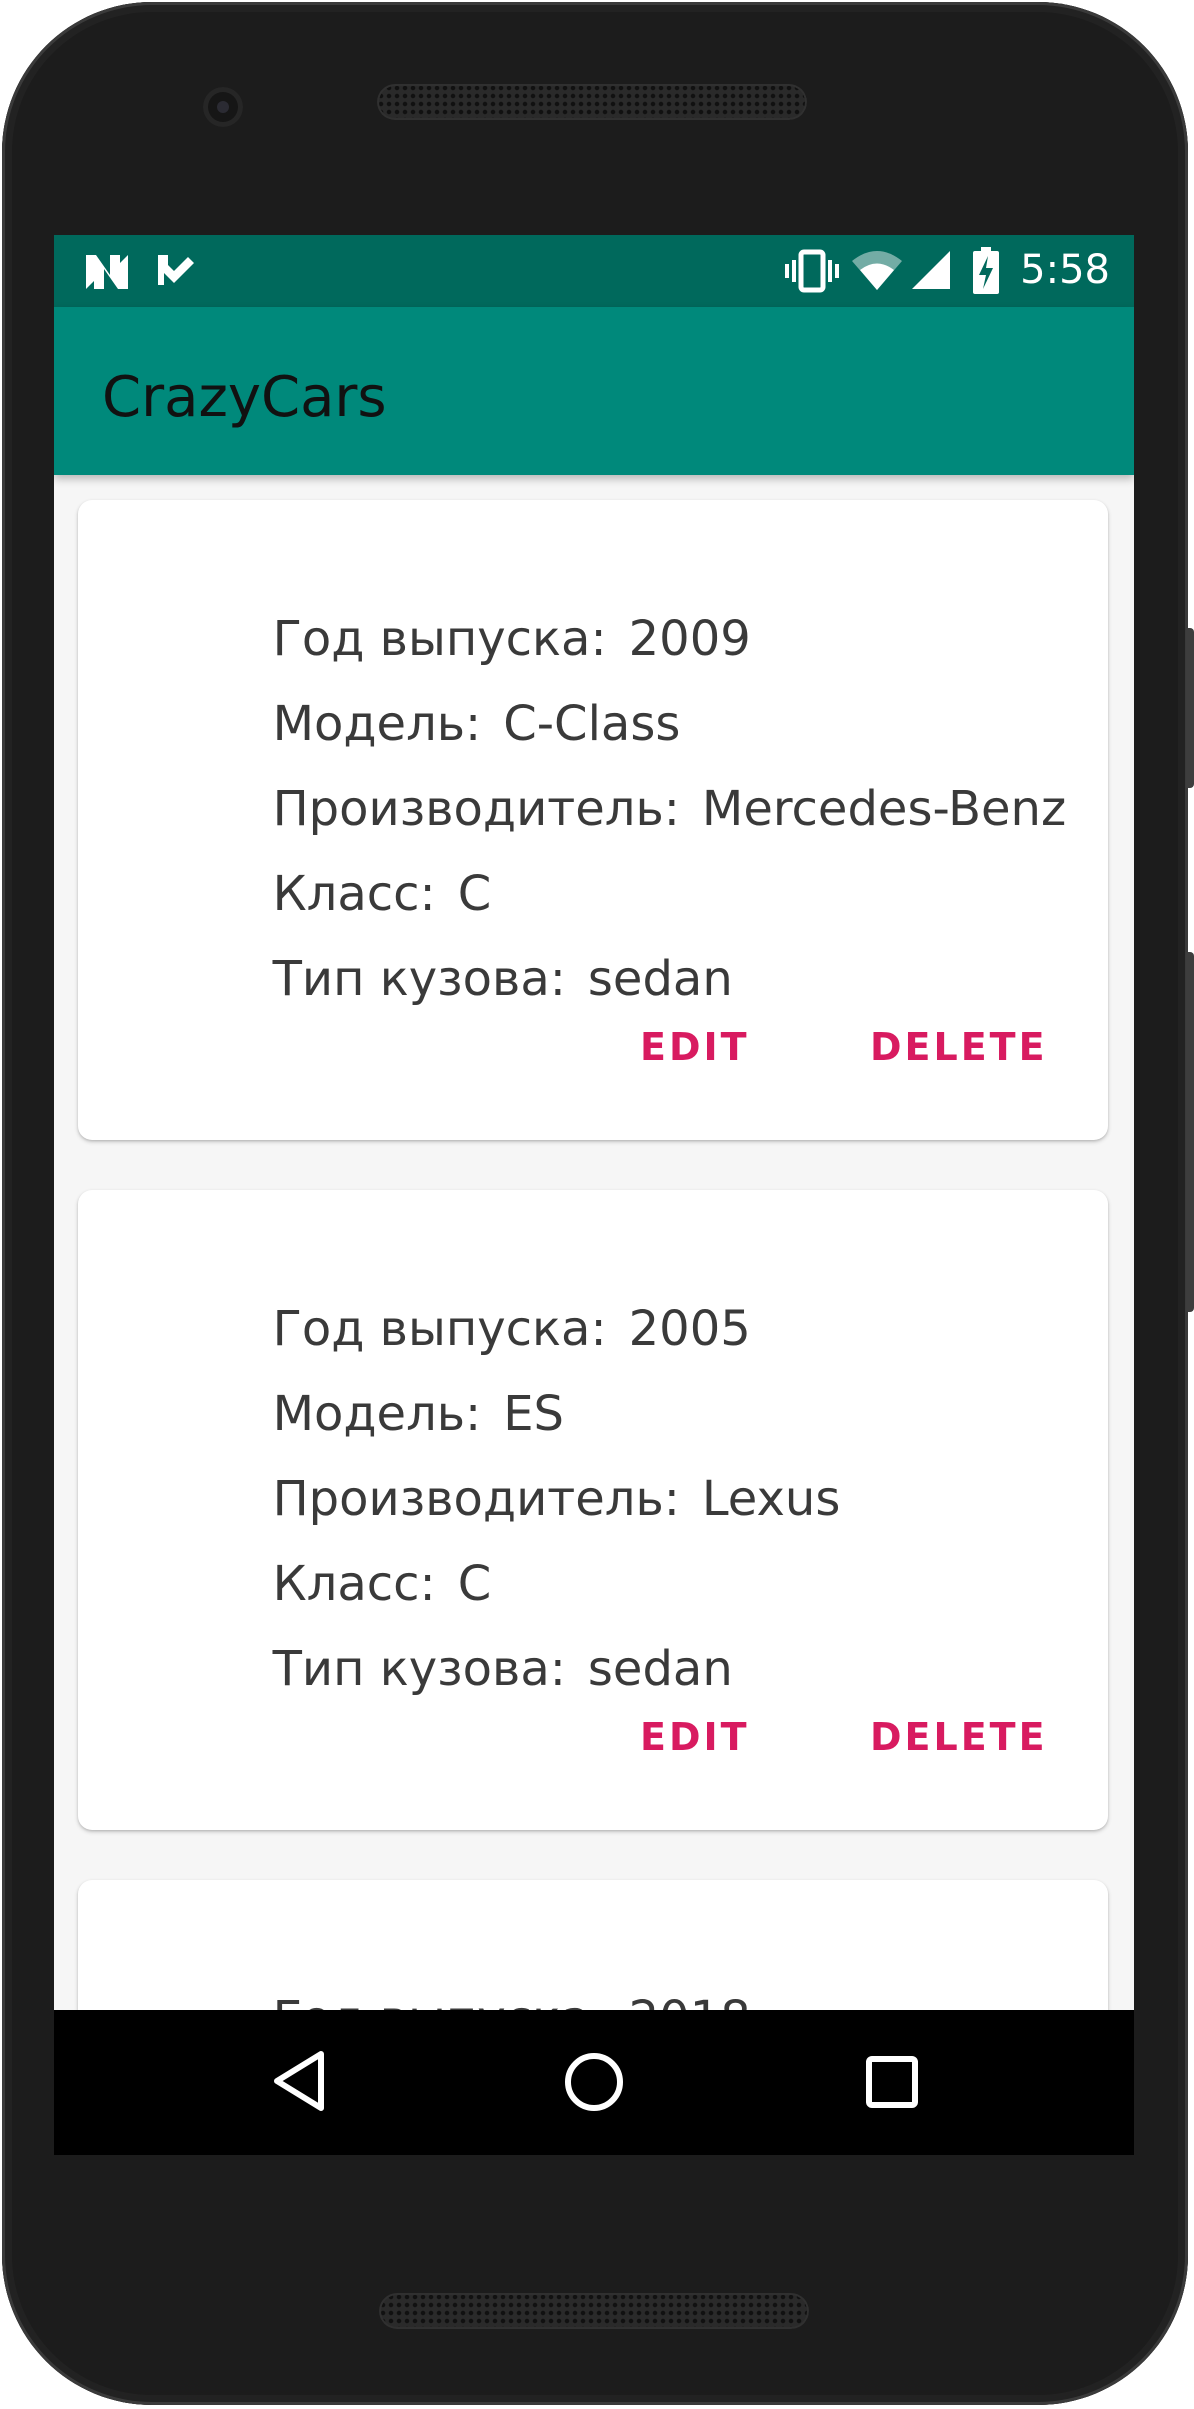 The height and width of the screenshot is (2409, 1194). I want to click on back-icon, so click(299, 2083).